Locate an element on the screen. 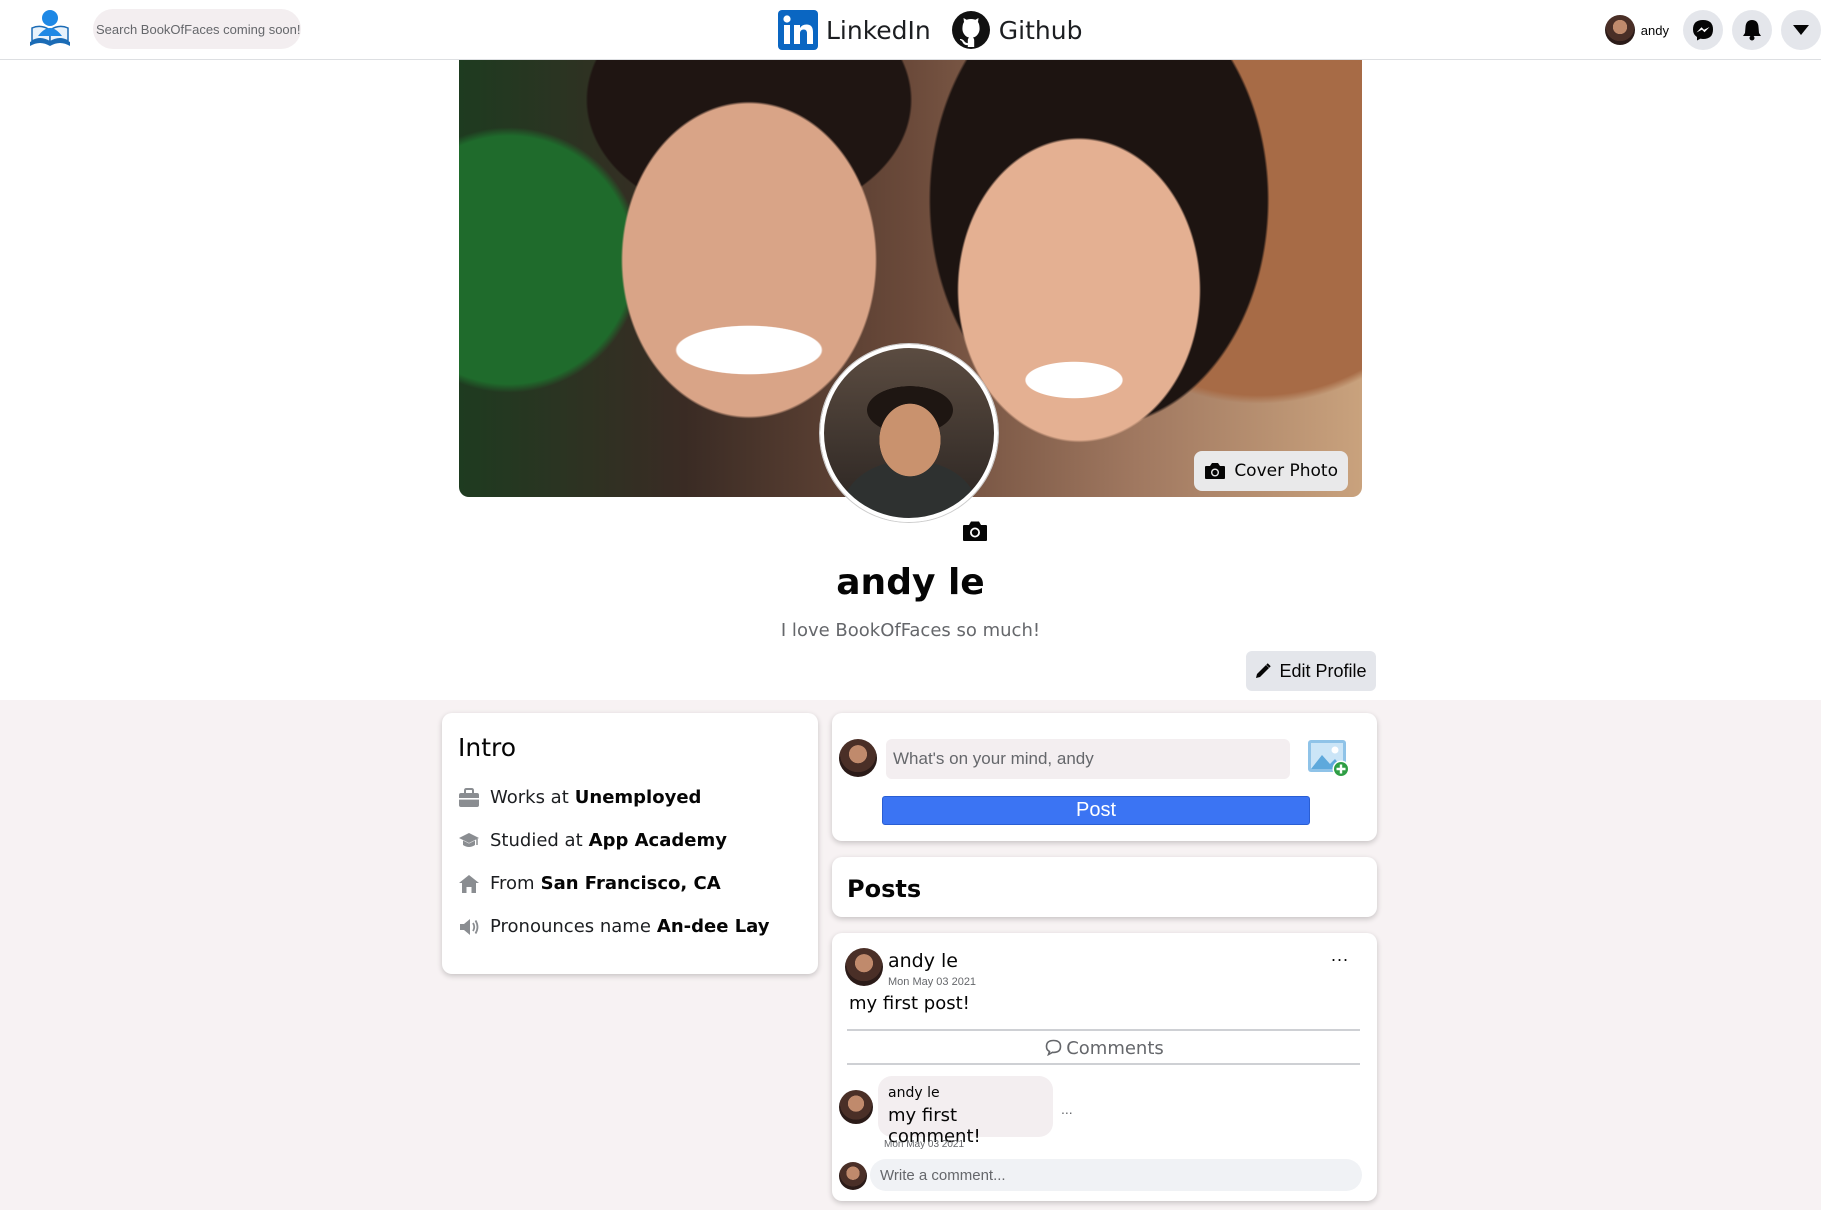  messenger-icon is located at coordinates (1703, 30).